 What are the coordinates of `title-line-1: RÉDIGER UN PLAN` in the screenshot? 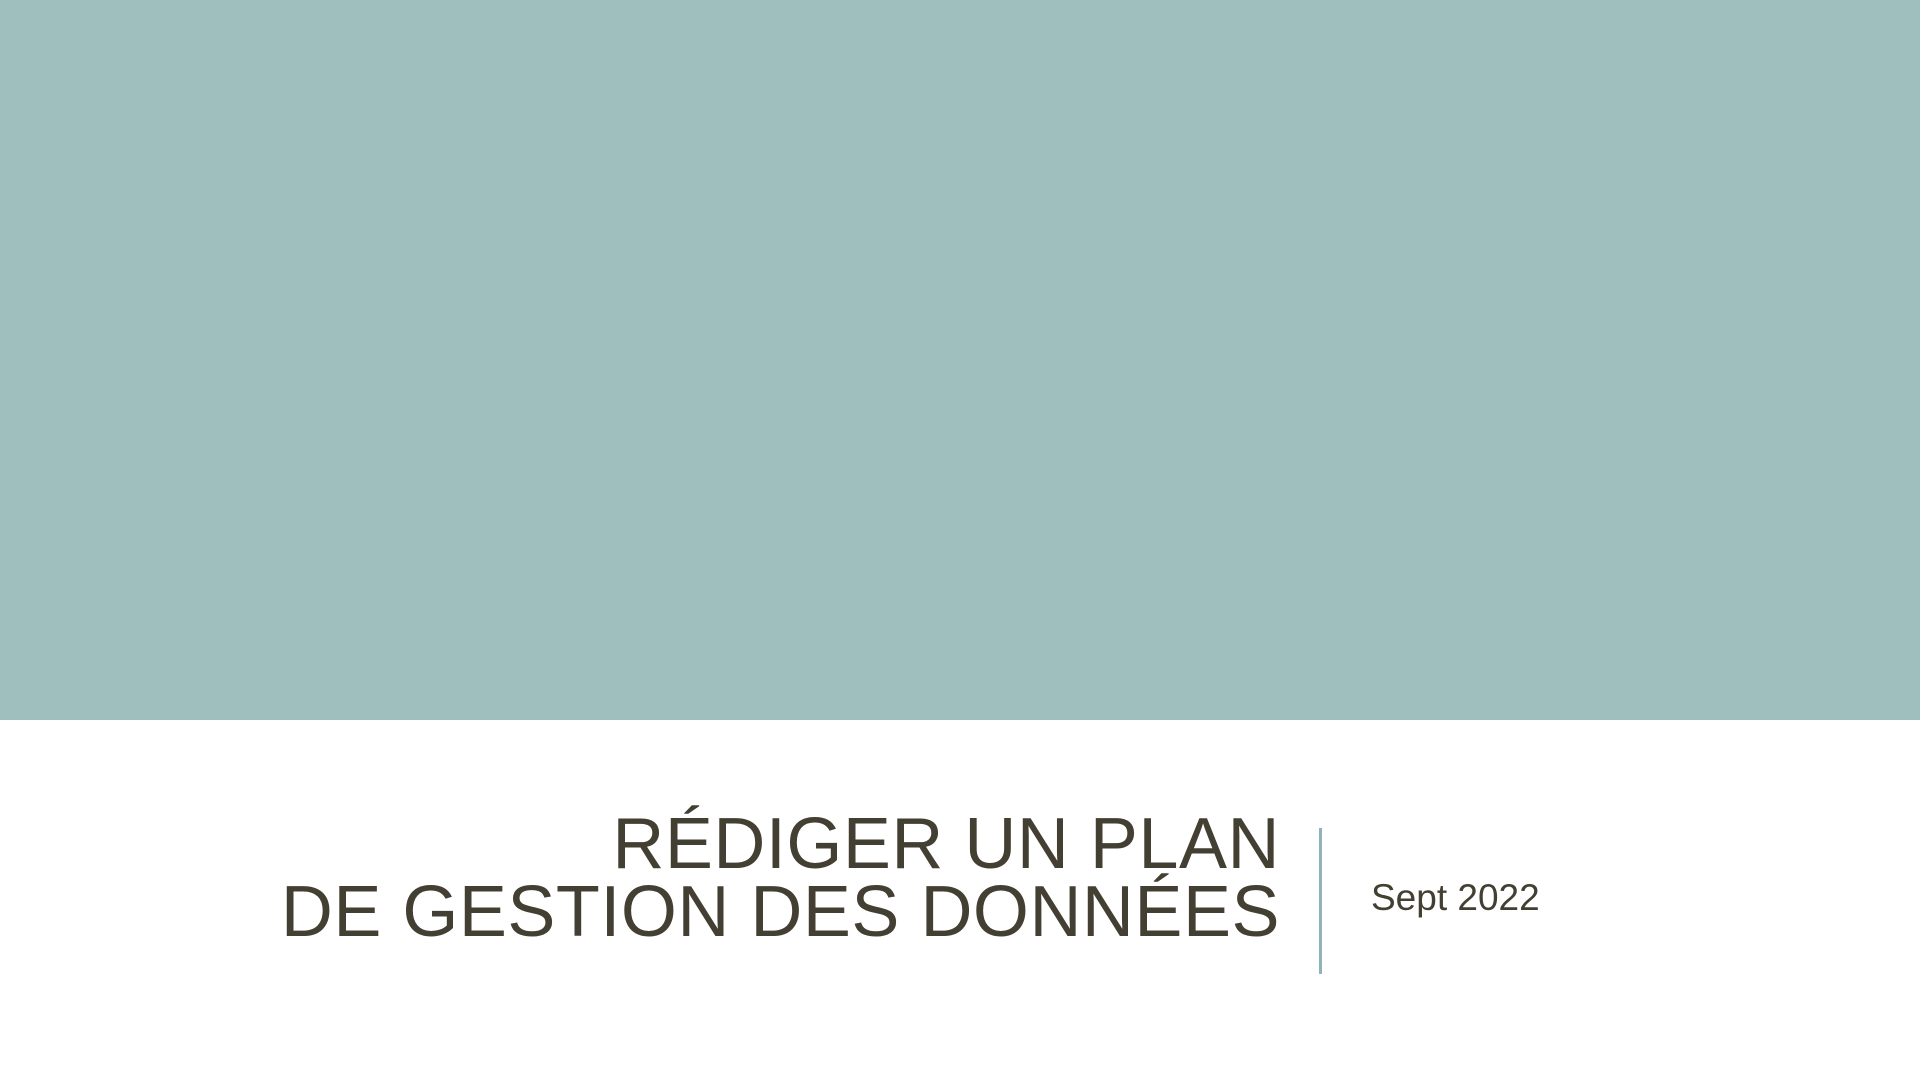 It's located at (946, 844).